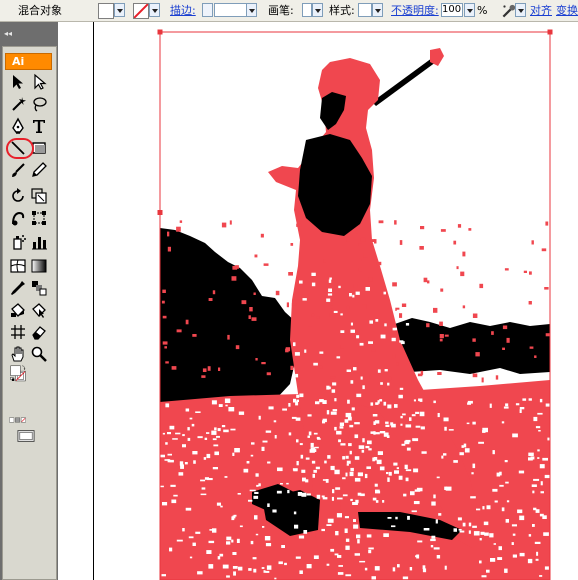  I want to click on dark-foliage-shape, so click(230, 315).